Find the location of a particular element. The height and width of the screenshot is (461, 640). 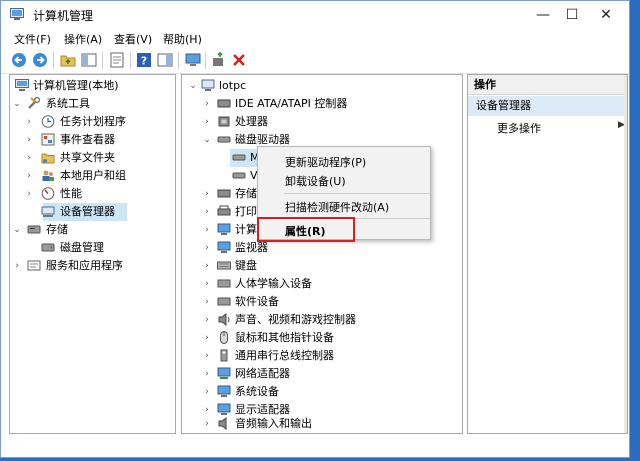

tree-item-system-tools: ⌄ 系统工具 is located at coordinates (92, 104).